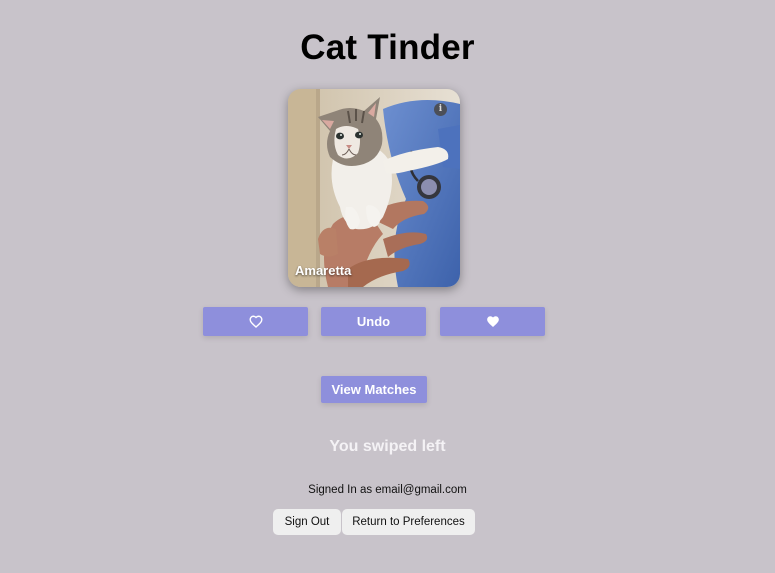 This screenshot has height=573, width=775. I want to click on cat-card: i Amaretta, so click(374, 188).